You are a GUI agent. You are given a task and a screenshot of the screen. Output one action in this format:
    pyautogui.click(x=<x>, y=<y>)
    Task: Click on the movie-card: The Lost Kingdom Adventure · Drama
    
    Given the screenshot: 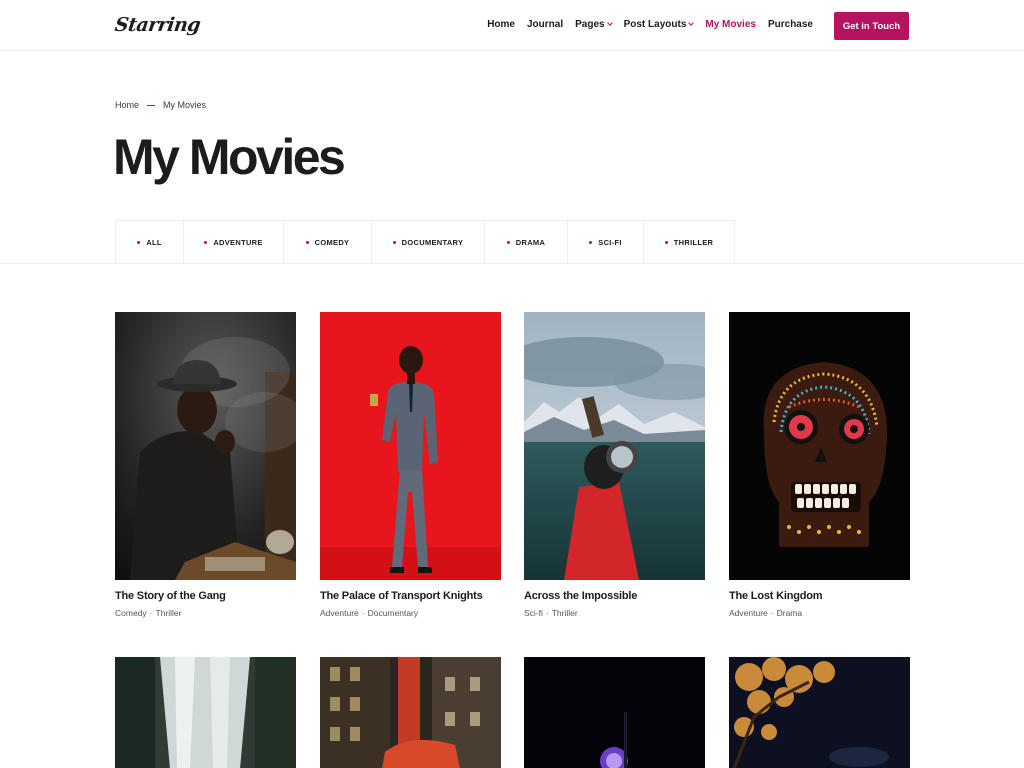 What is the action you would take?
    pyautogui.click(x=819, y=465)
    